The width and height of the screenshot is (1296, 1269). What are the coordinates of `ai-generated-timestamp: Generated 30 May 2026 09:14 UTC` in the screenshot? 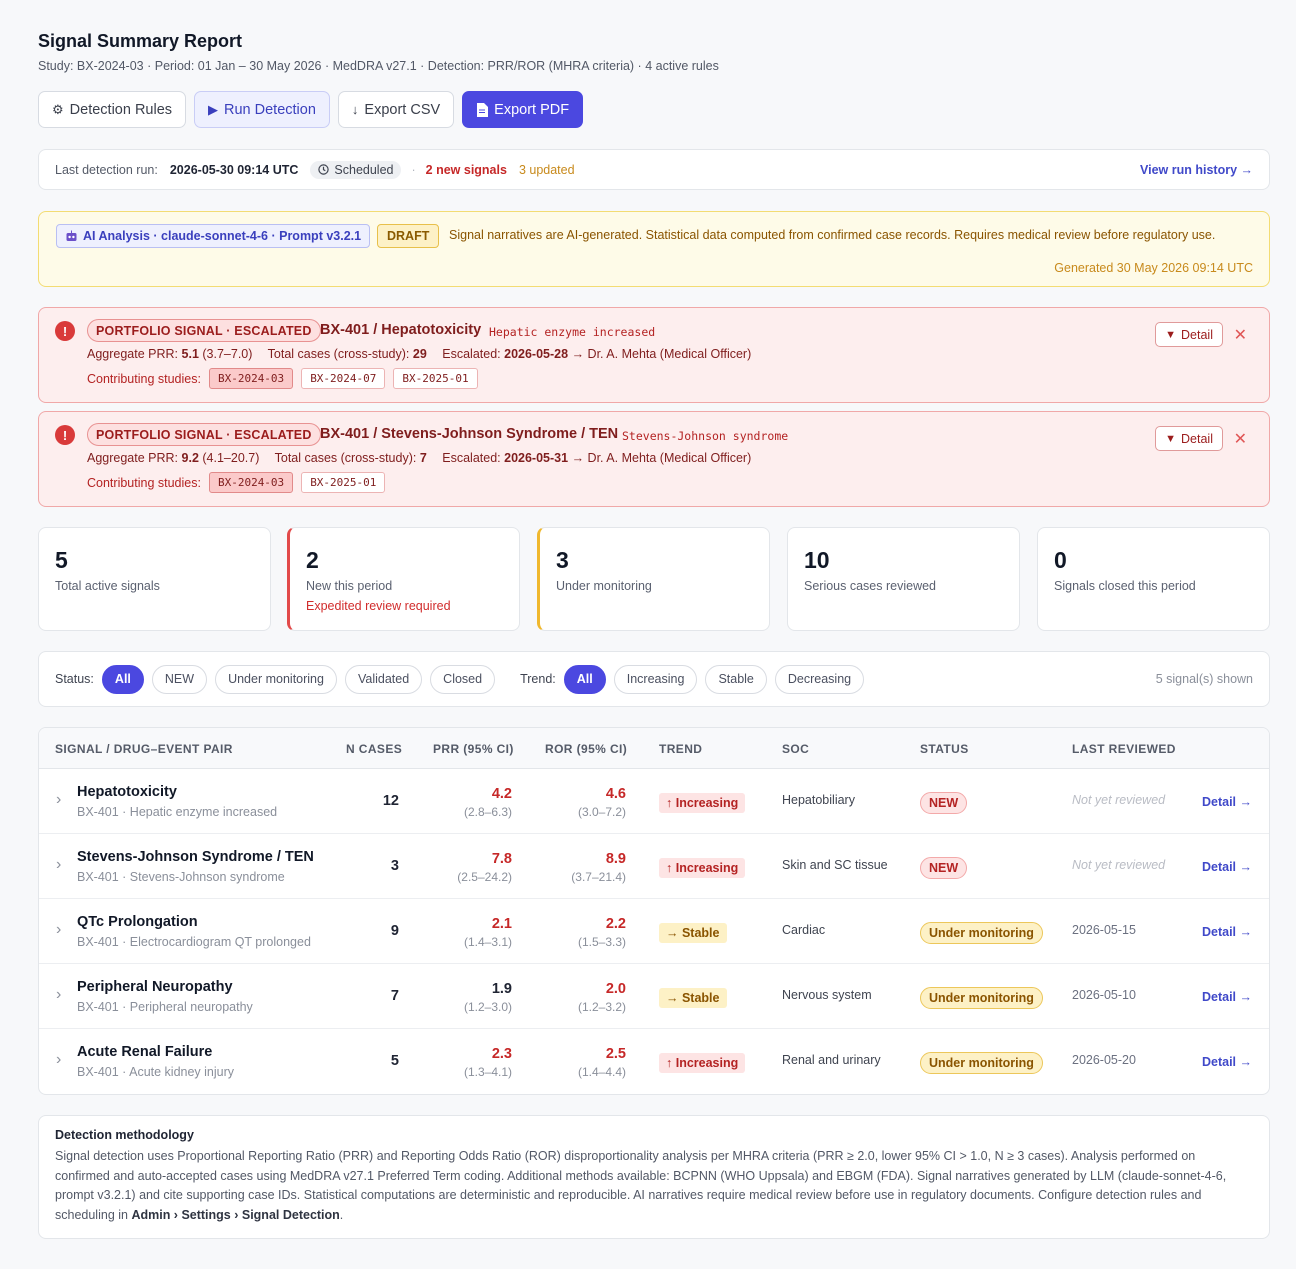 It's located at (1153, 268).